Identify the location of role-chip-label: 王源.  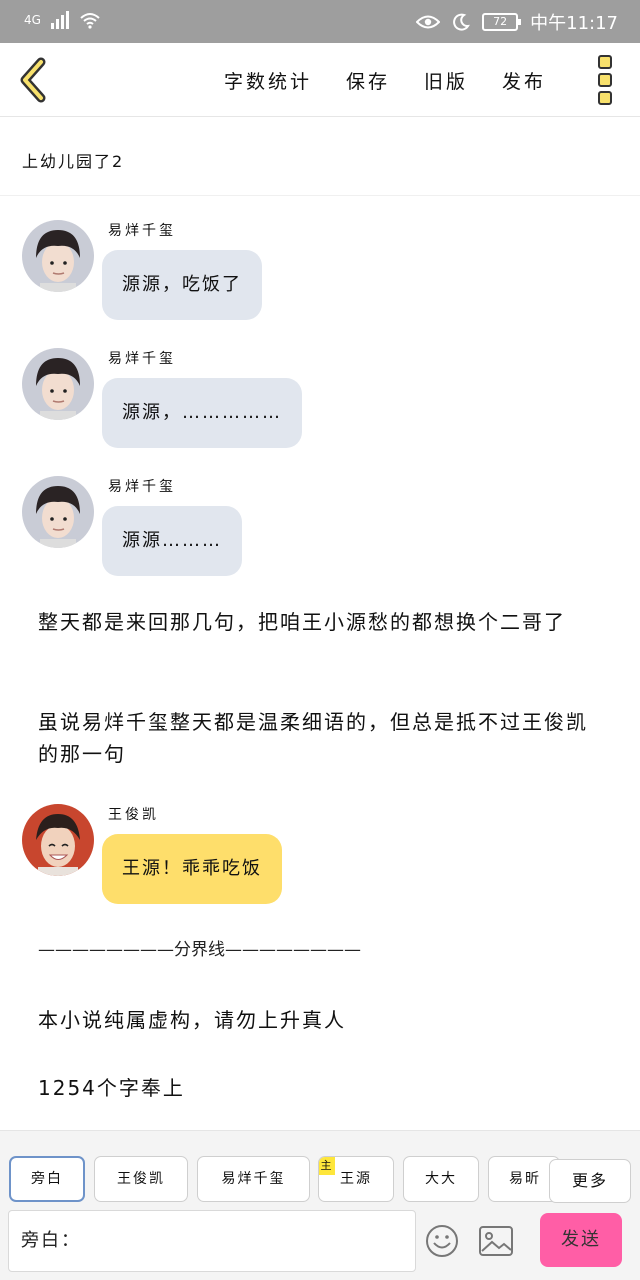
(356, 1179).